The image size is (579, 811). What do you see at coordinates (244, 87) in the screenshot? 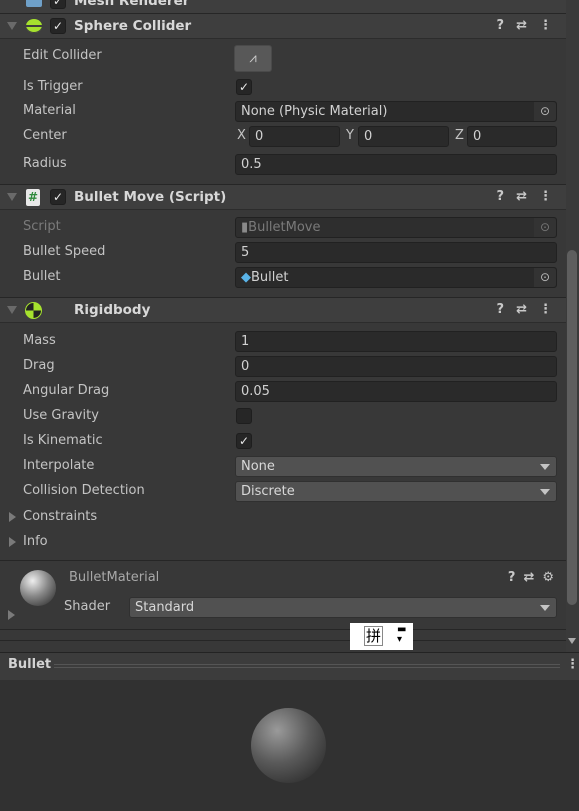
I see `is-trigger-checkbox: ✓` at bounding box center [244, 87].